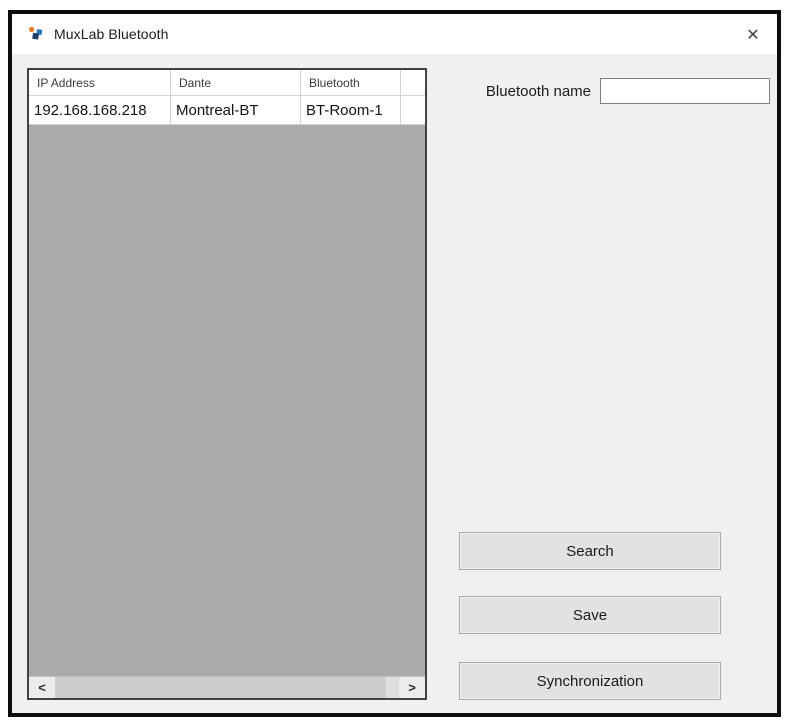  What do you see at coordinates (351, 110) in the screenshot?
I see `cell-bluetooth-name: BT-Room-1` at bounding box center [351, 110].